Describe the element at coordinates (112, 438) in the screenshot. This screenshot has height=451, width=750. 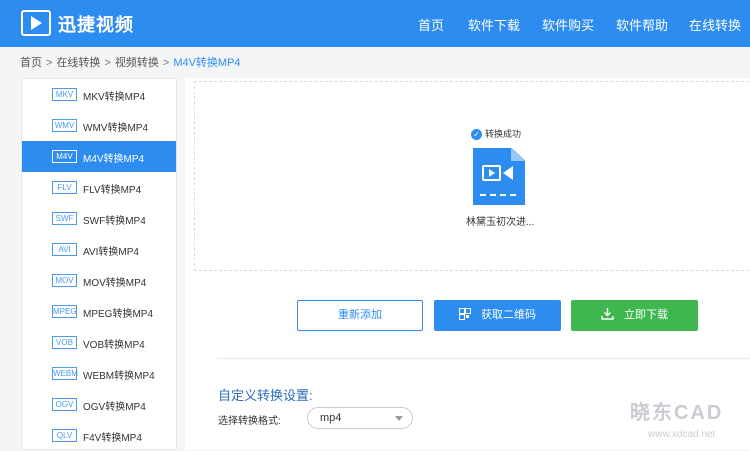
I see `sidebar-item-label: F4V转换MP4` at that location.